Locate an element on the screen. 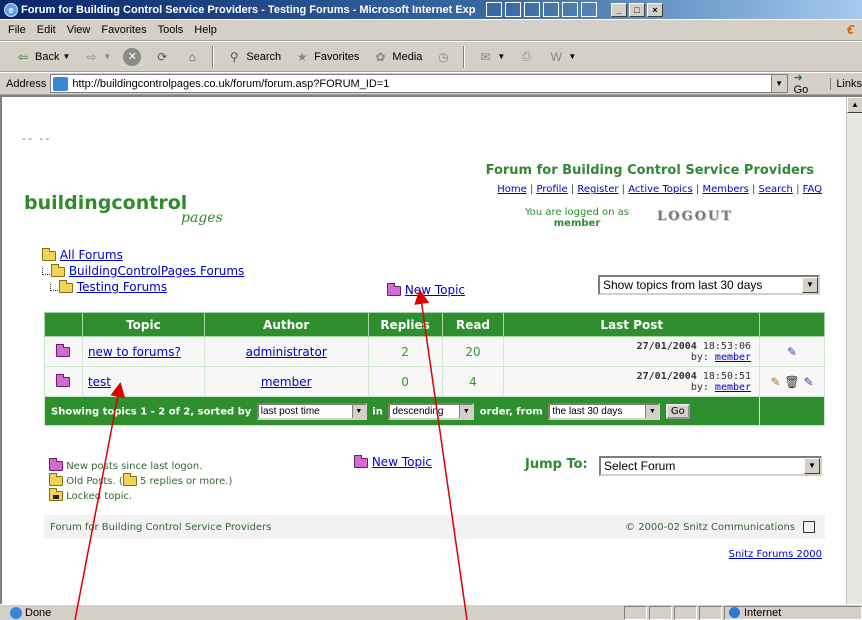 This screenshot has width=862, height=620. favorites-label: Favorites is located at coordinates (337, 56).